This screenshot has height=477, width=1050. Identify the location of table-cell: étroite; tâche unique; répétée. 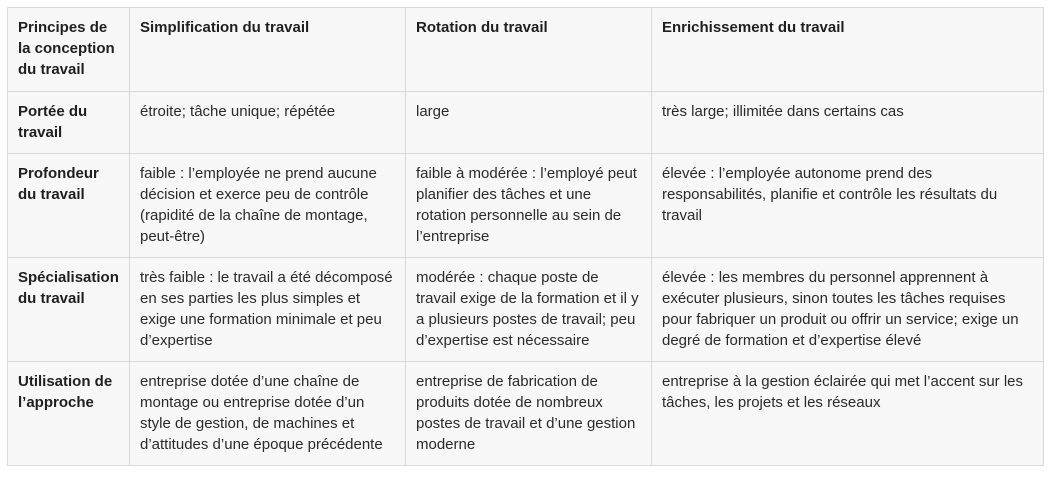
(267, 122).